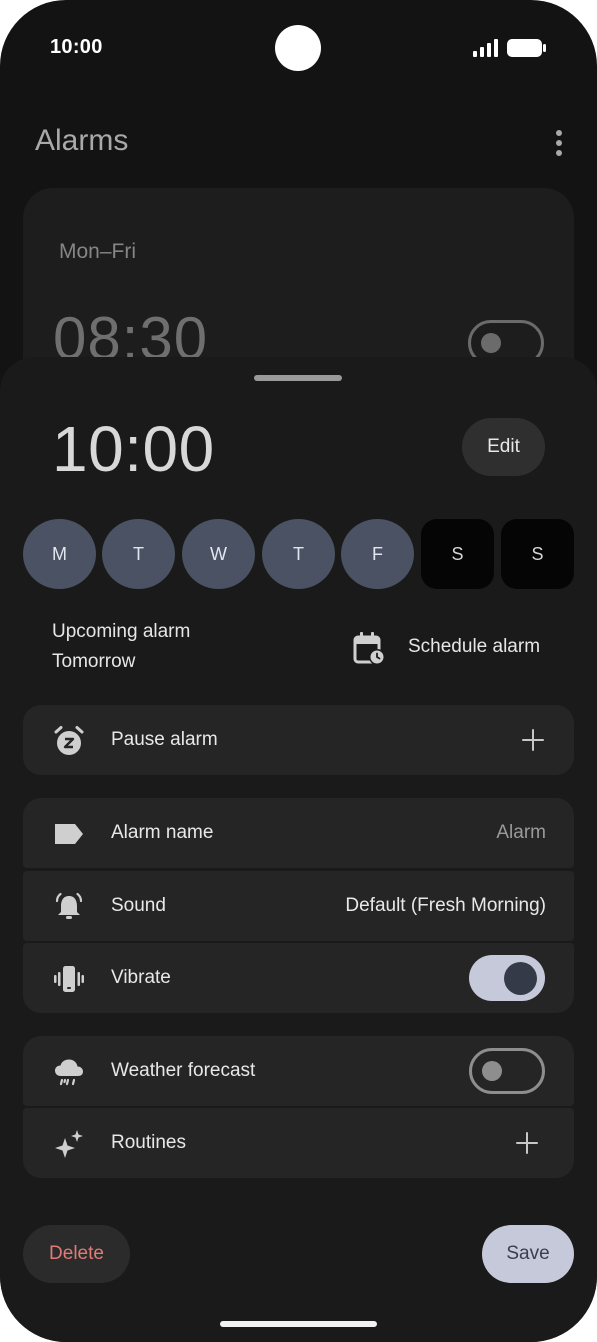 This screenshot has width=597, height=1342. Describe the element at coordinates (503, 447) in the screenshot. I see `edit-button: Edit` at that location.